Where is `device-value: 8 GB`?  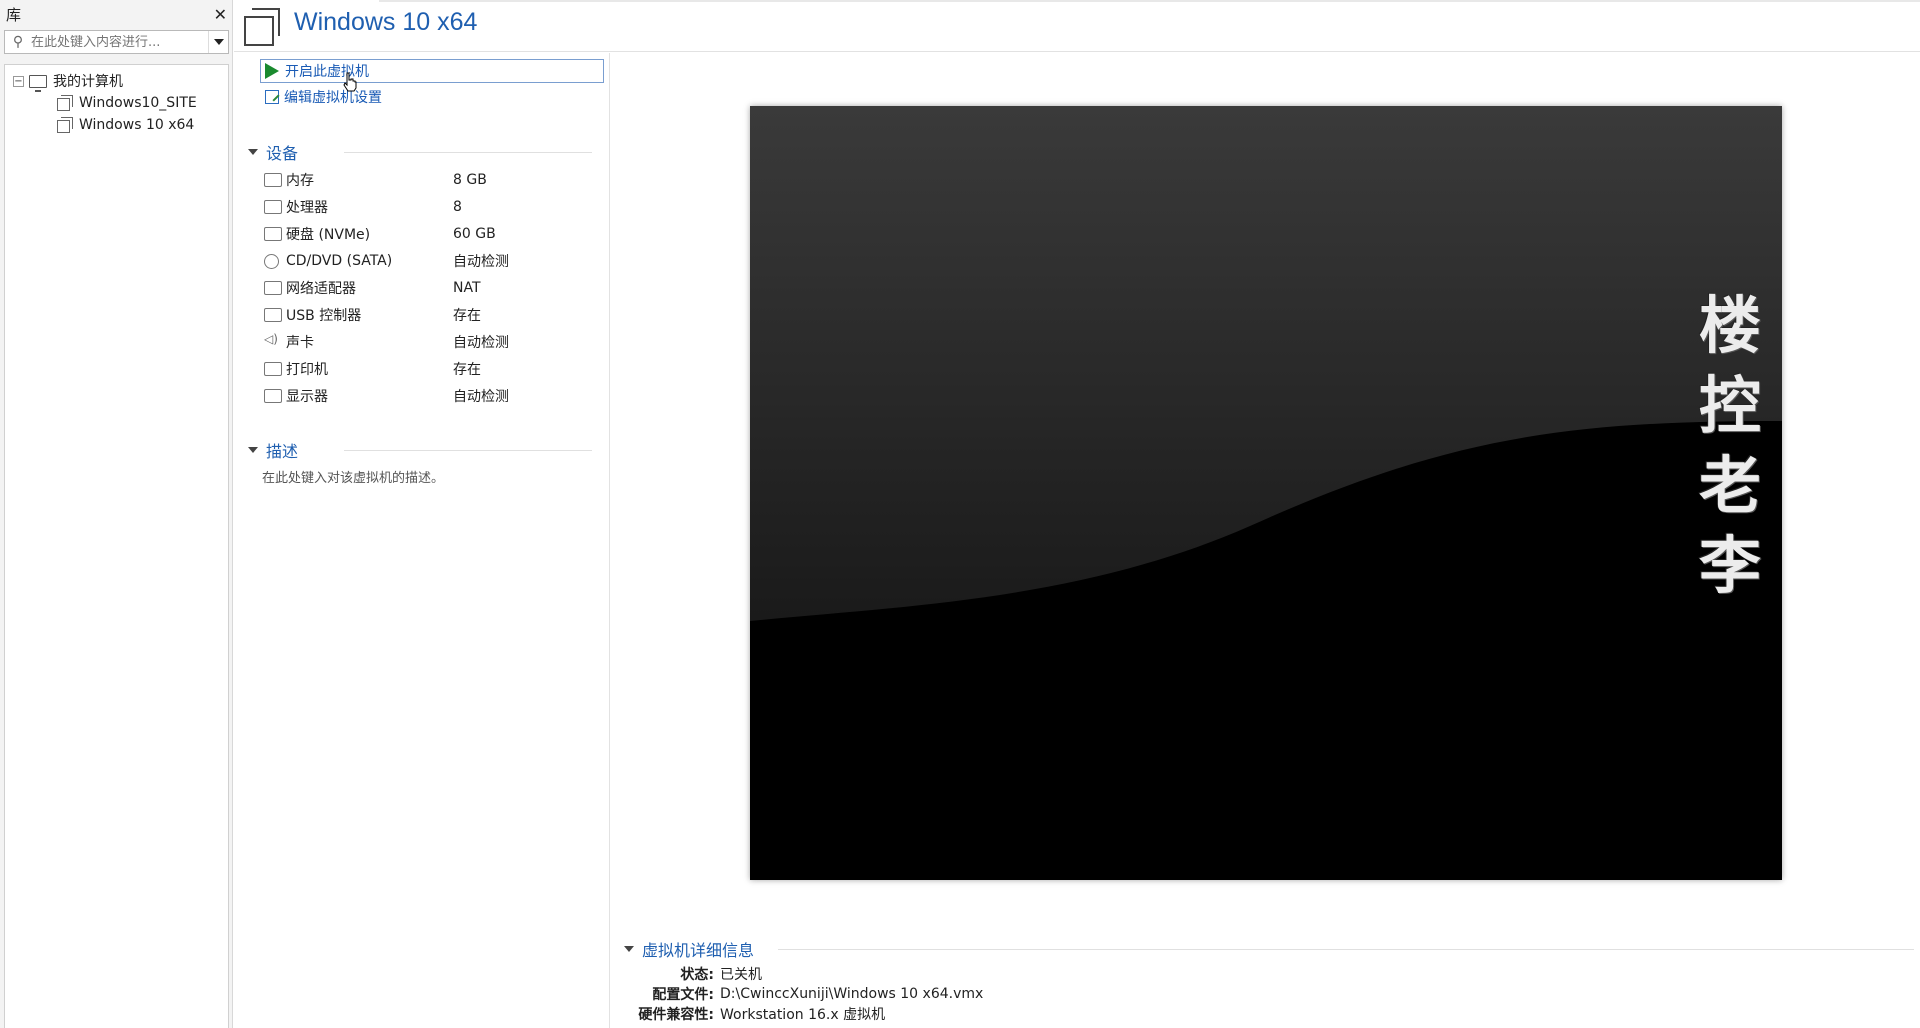
device-value: 8 GB is located at coordinates (470, 180).